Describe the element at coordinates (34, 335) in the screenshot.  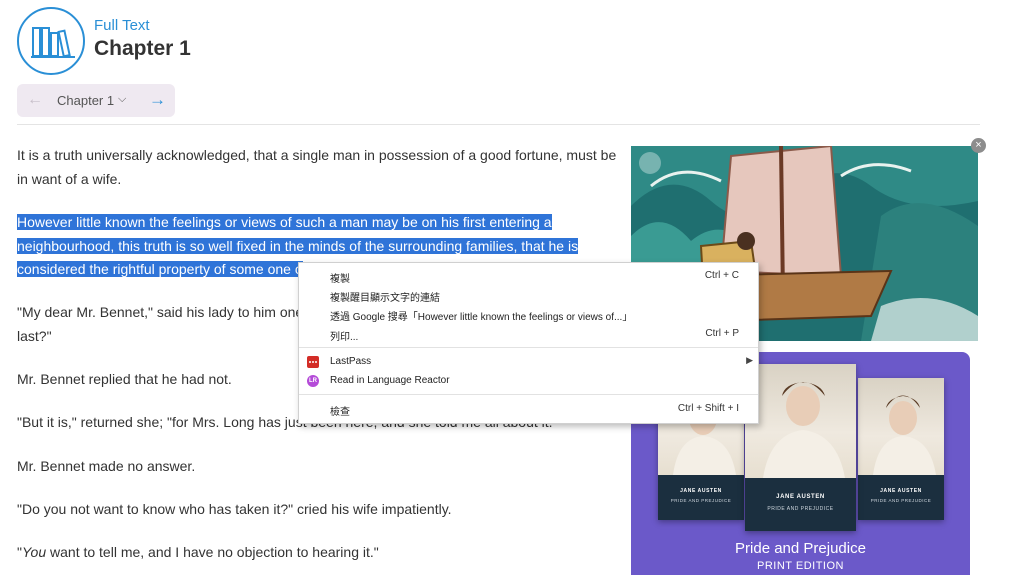
I see `paragraph-text: last?"` at that location.